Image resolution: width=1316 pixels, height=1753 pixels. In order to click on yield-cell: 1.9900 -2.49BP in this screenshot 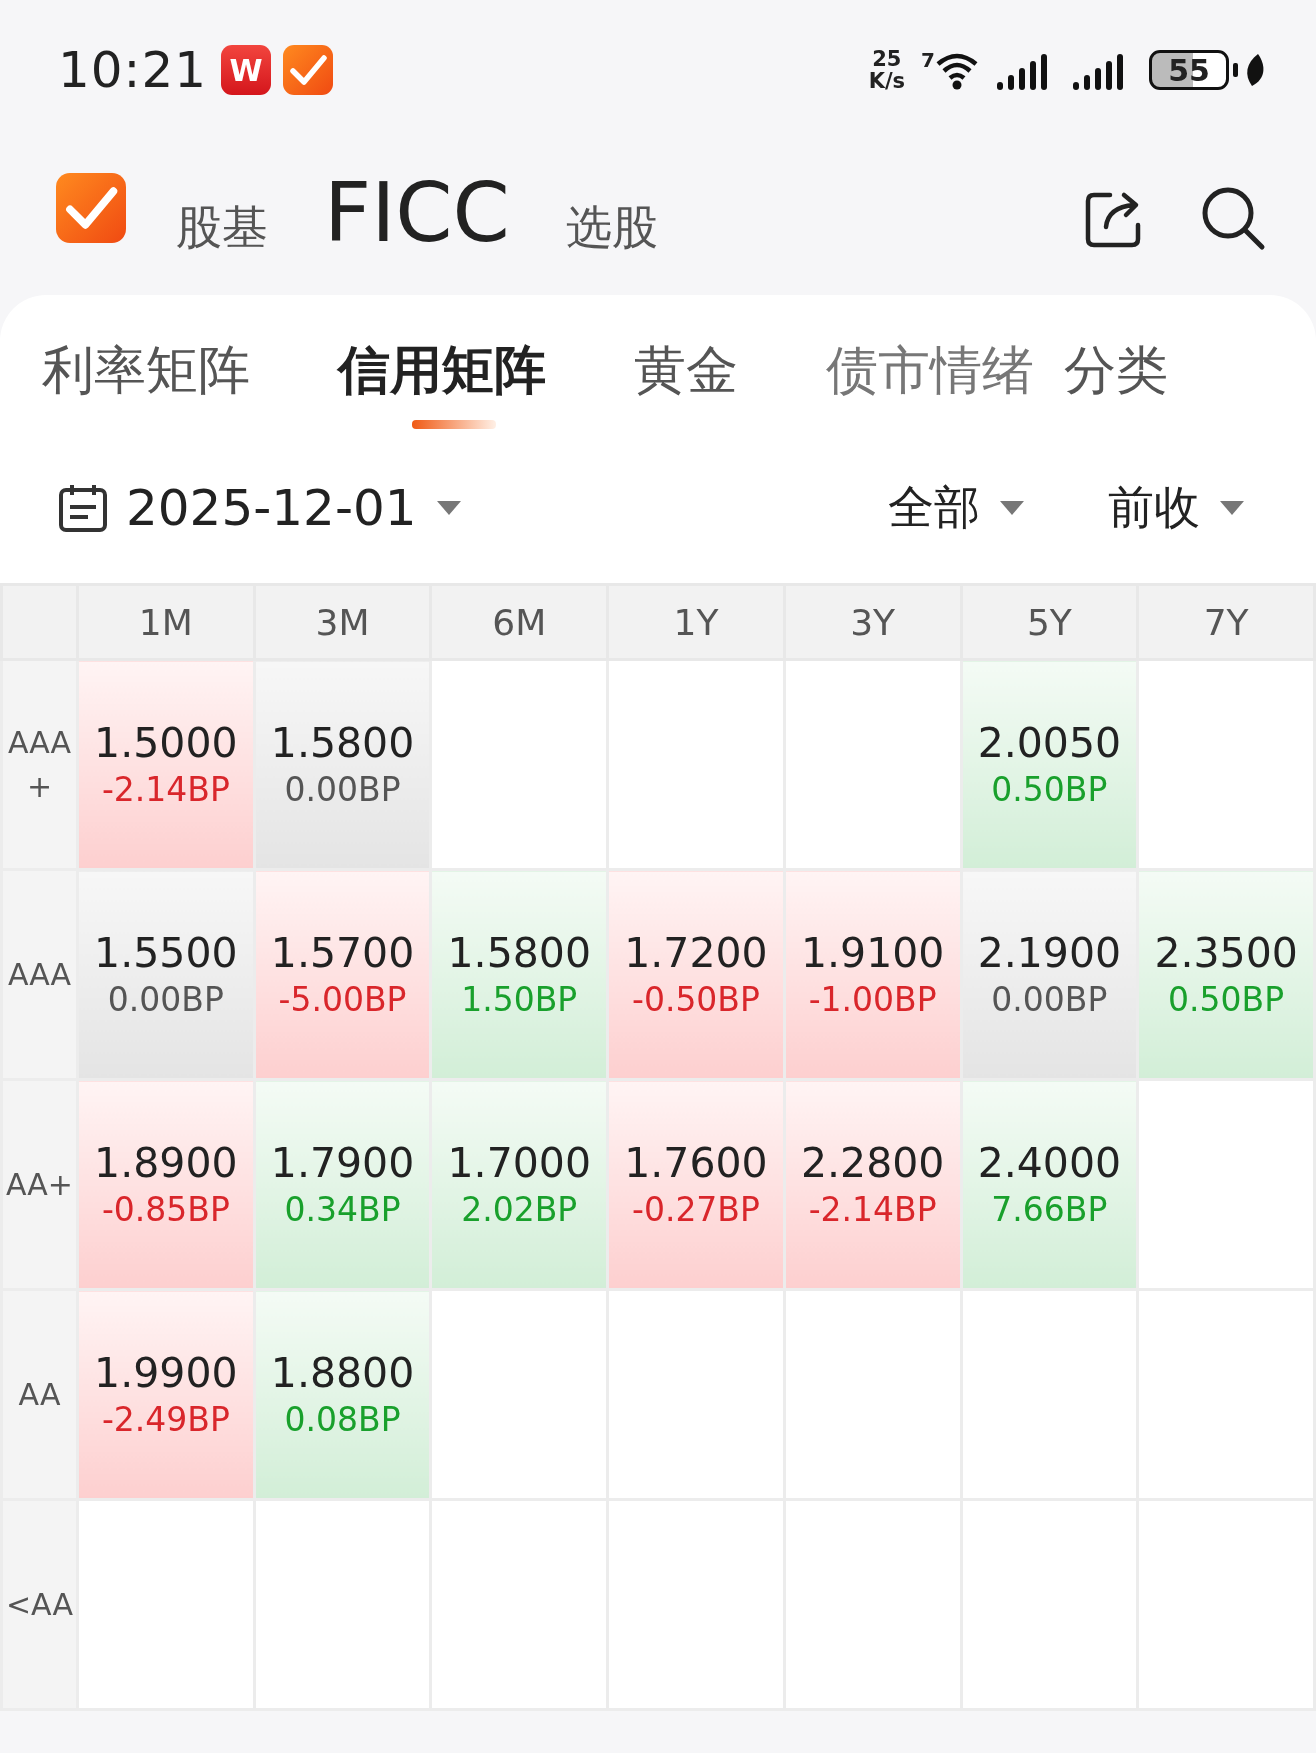, I will do `click(166, 1394)`.